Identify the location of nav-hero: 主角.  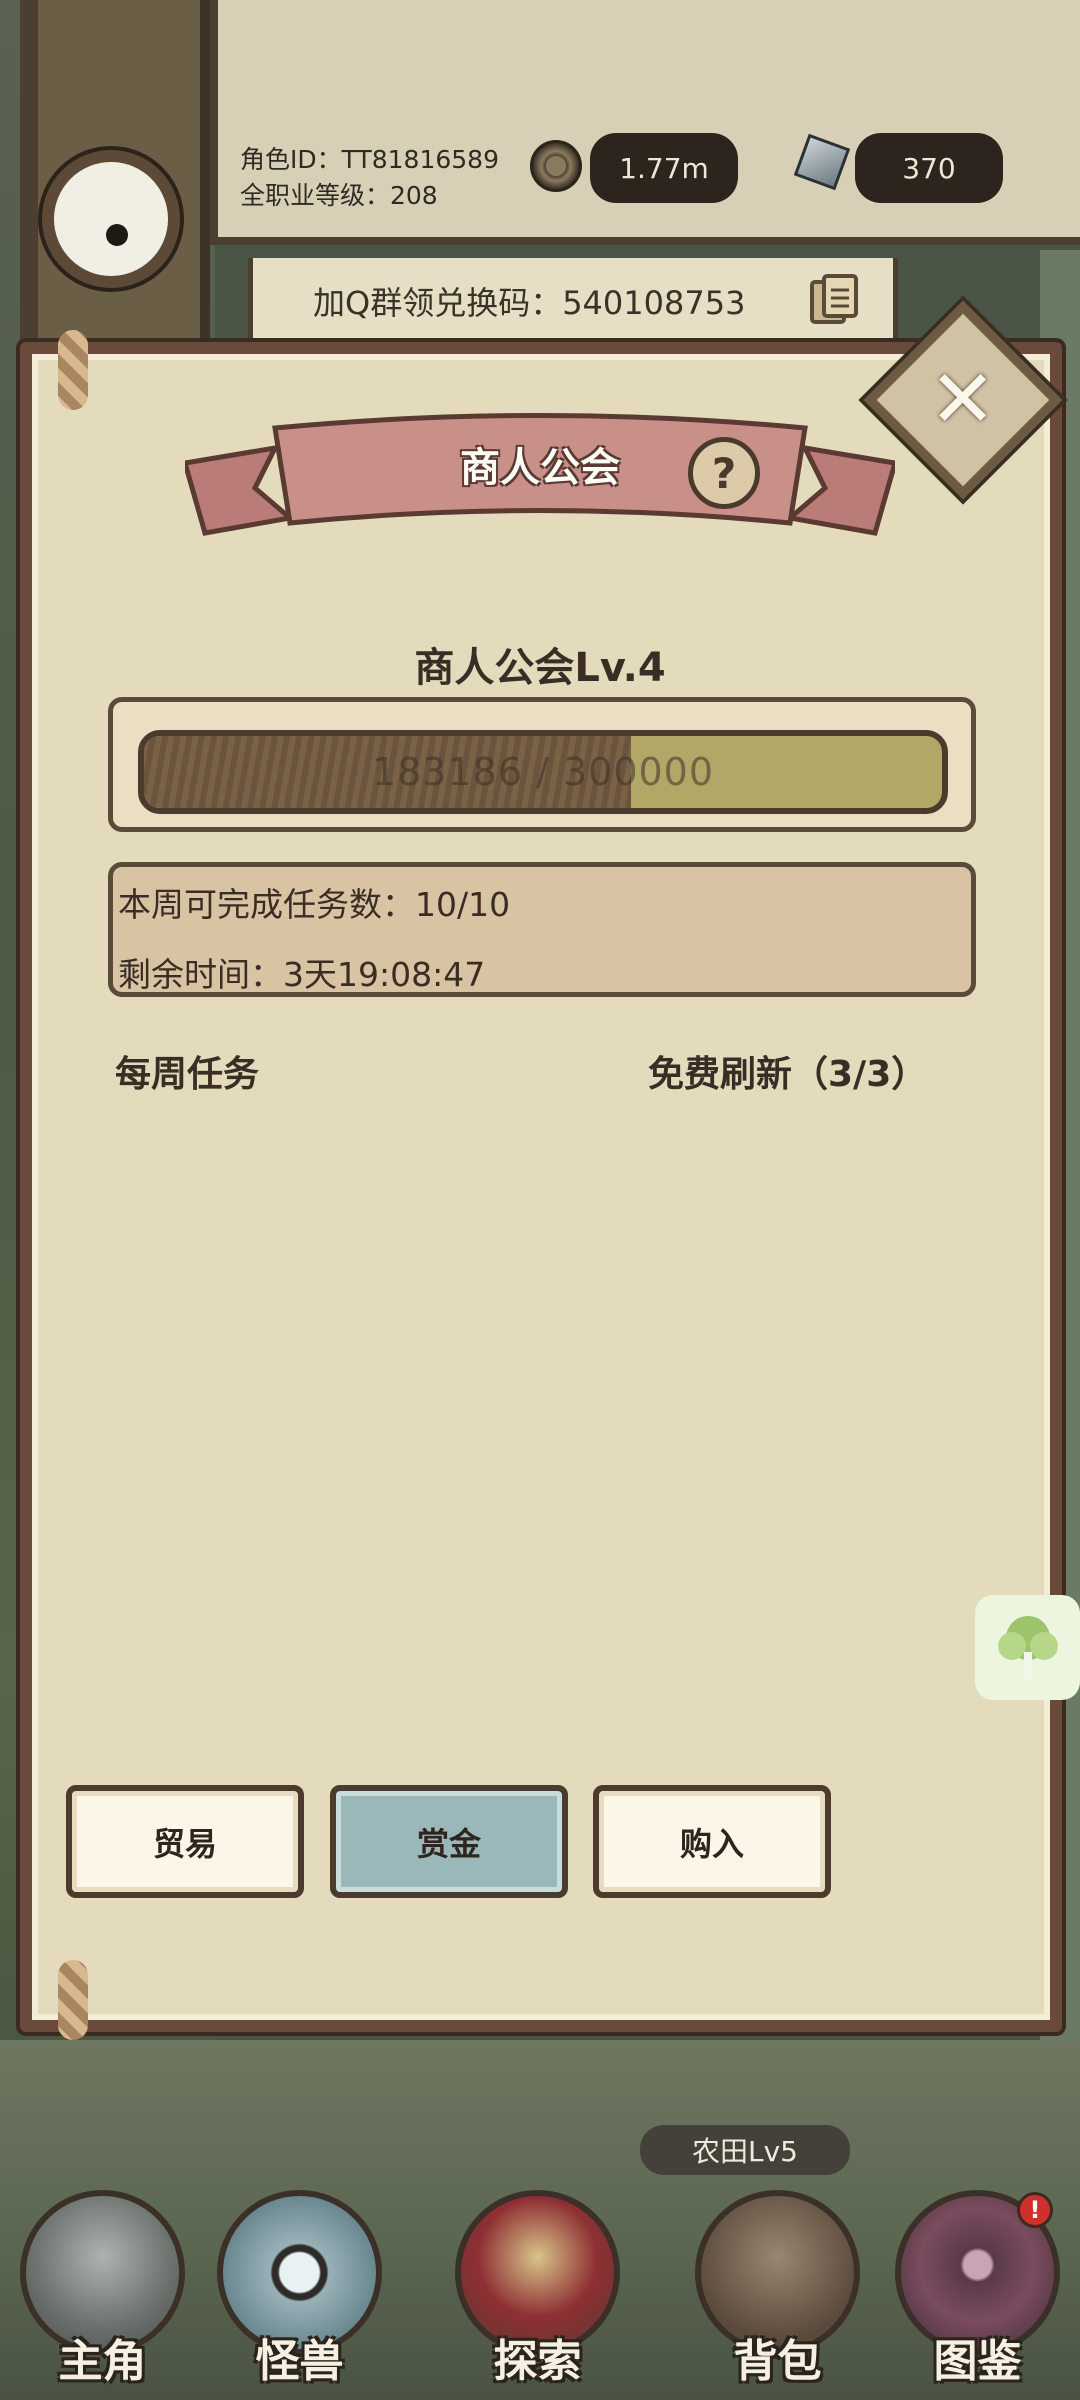
(102, 2287).